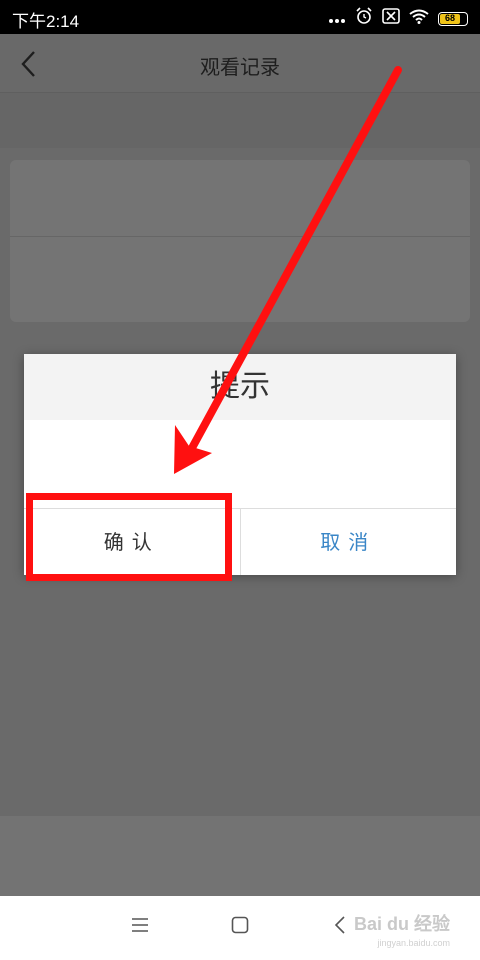 The height and width of the screenshot is (960, 480). I want to click on title-bar: 观看记录, so click(240, 63).